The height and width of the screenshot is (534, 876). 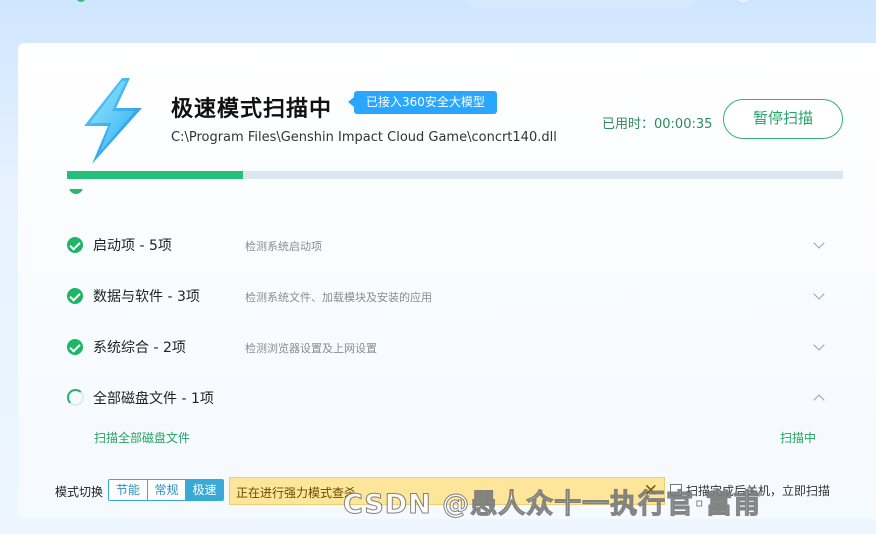 What do you see at coordinates (422, 102) in the screenshot?
I see `ai-model-badge: 已接入360安全大模型` at bounding box center [422, 102].